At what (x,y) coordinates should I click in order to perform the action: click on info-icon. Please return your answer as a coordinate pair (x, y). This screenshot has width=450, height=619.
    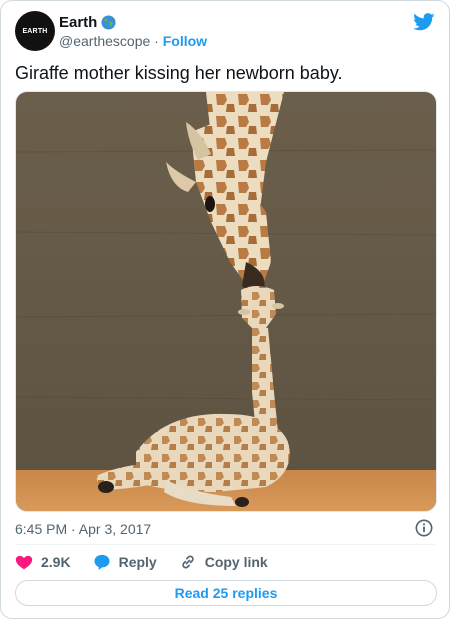
    Looking at the image, I should click on (424, 528).